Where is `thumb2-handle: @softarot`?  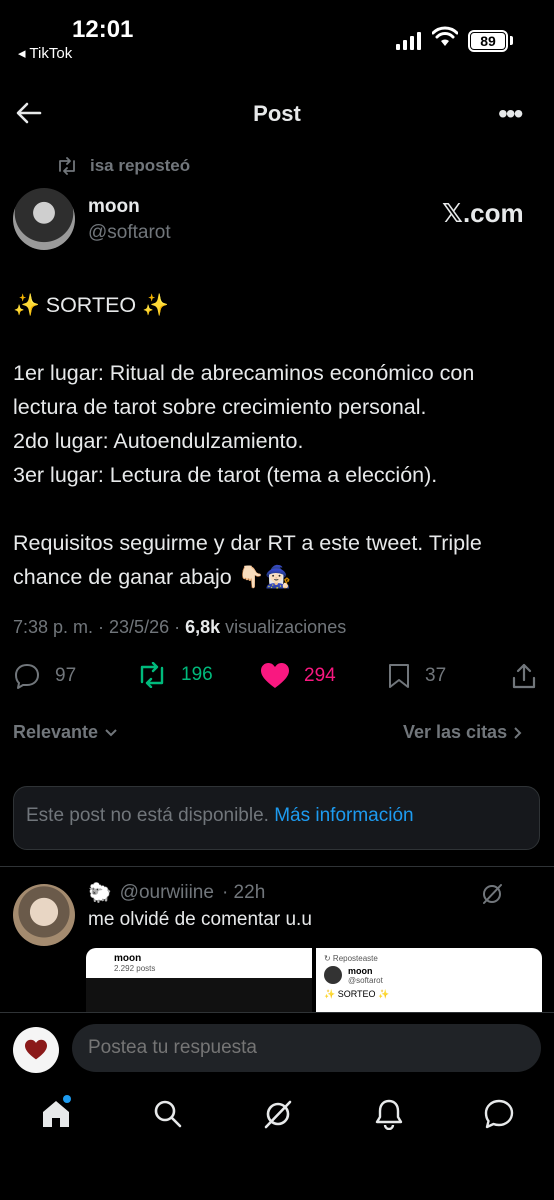
thumb2-handle: @softarot is located at coordinates (365, 980).